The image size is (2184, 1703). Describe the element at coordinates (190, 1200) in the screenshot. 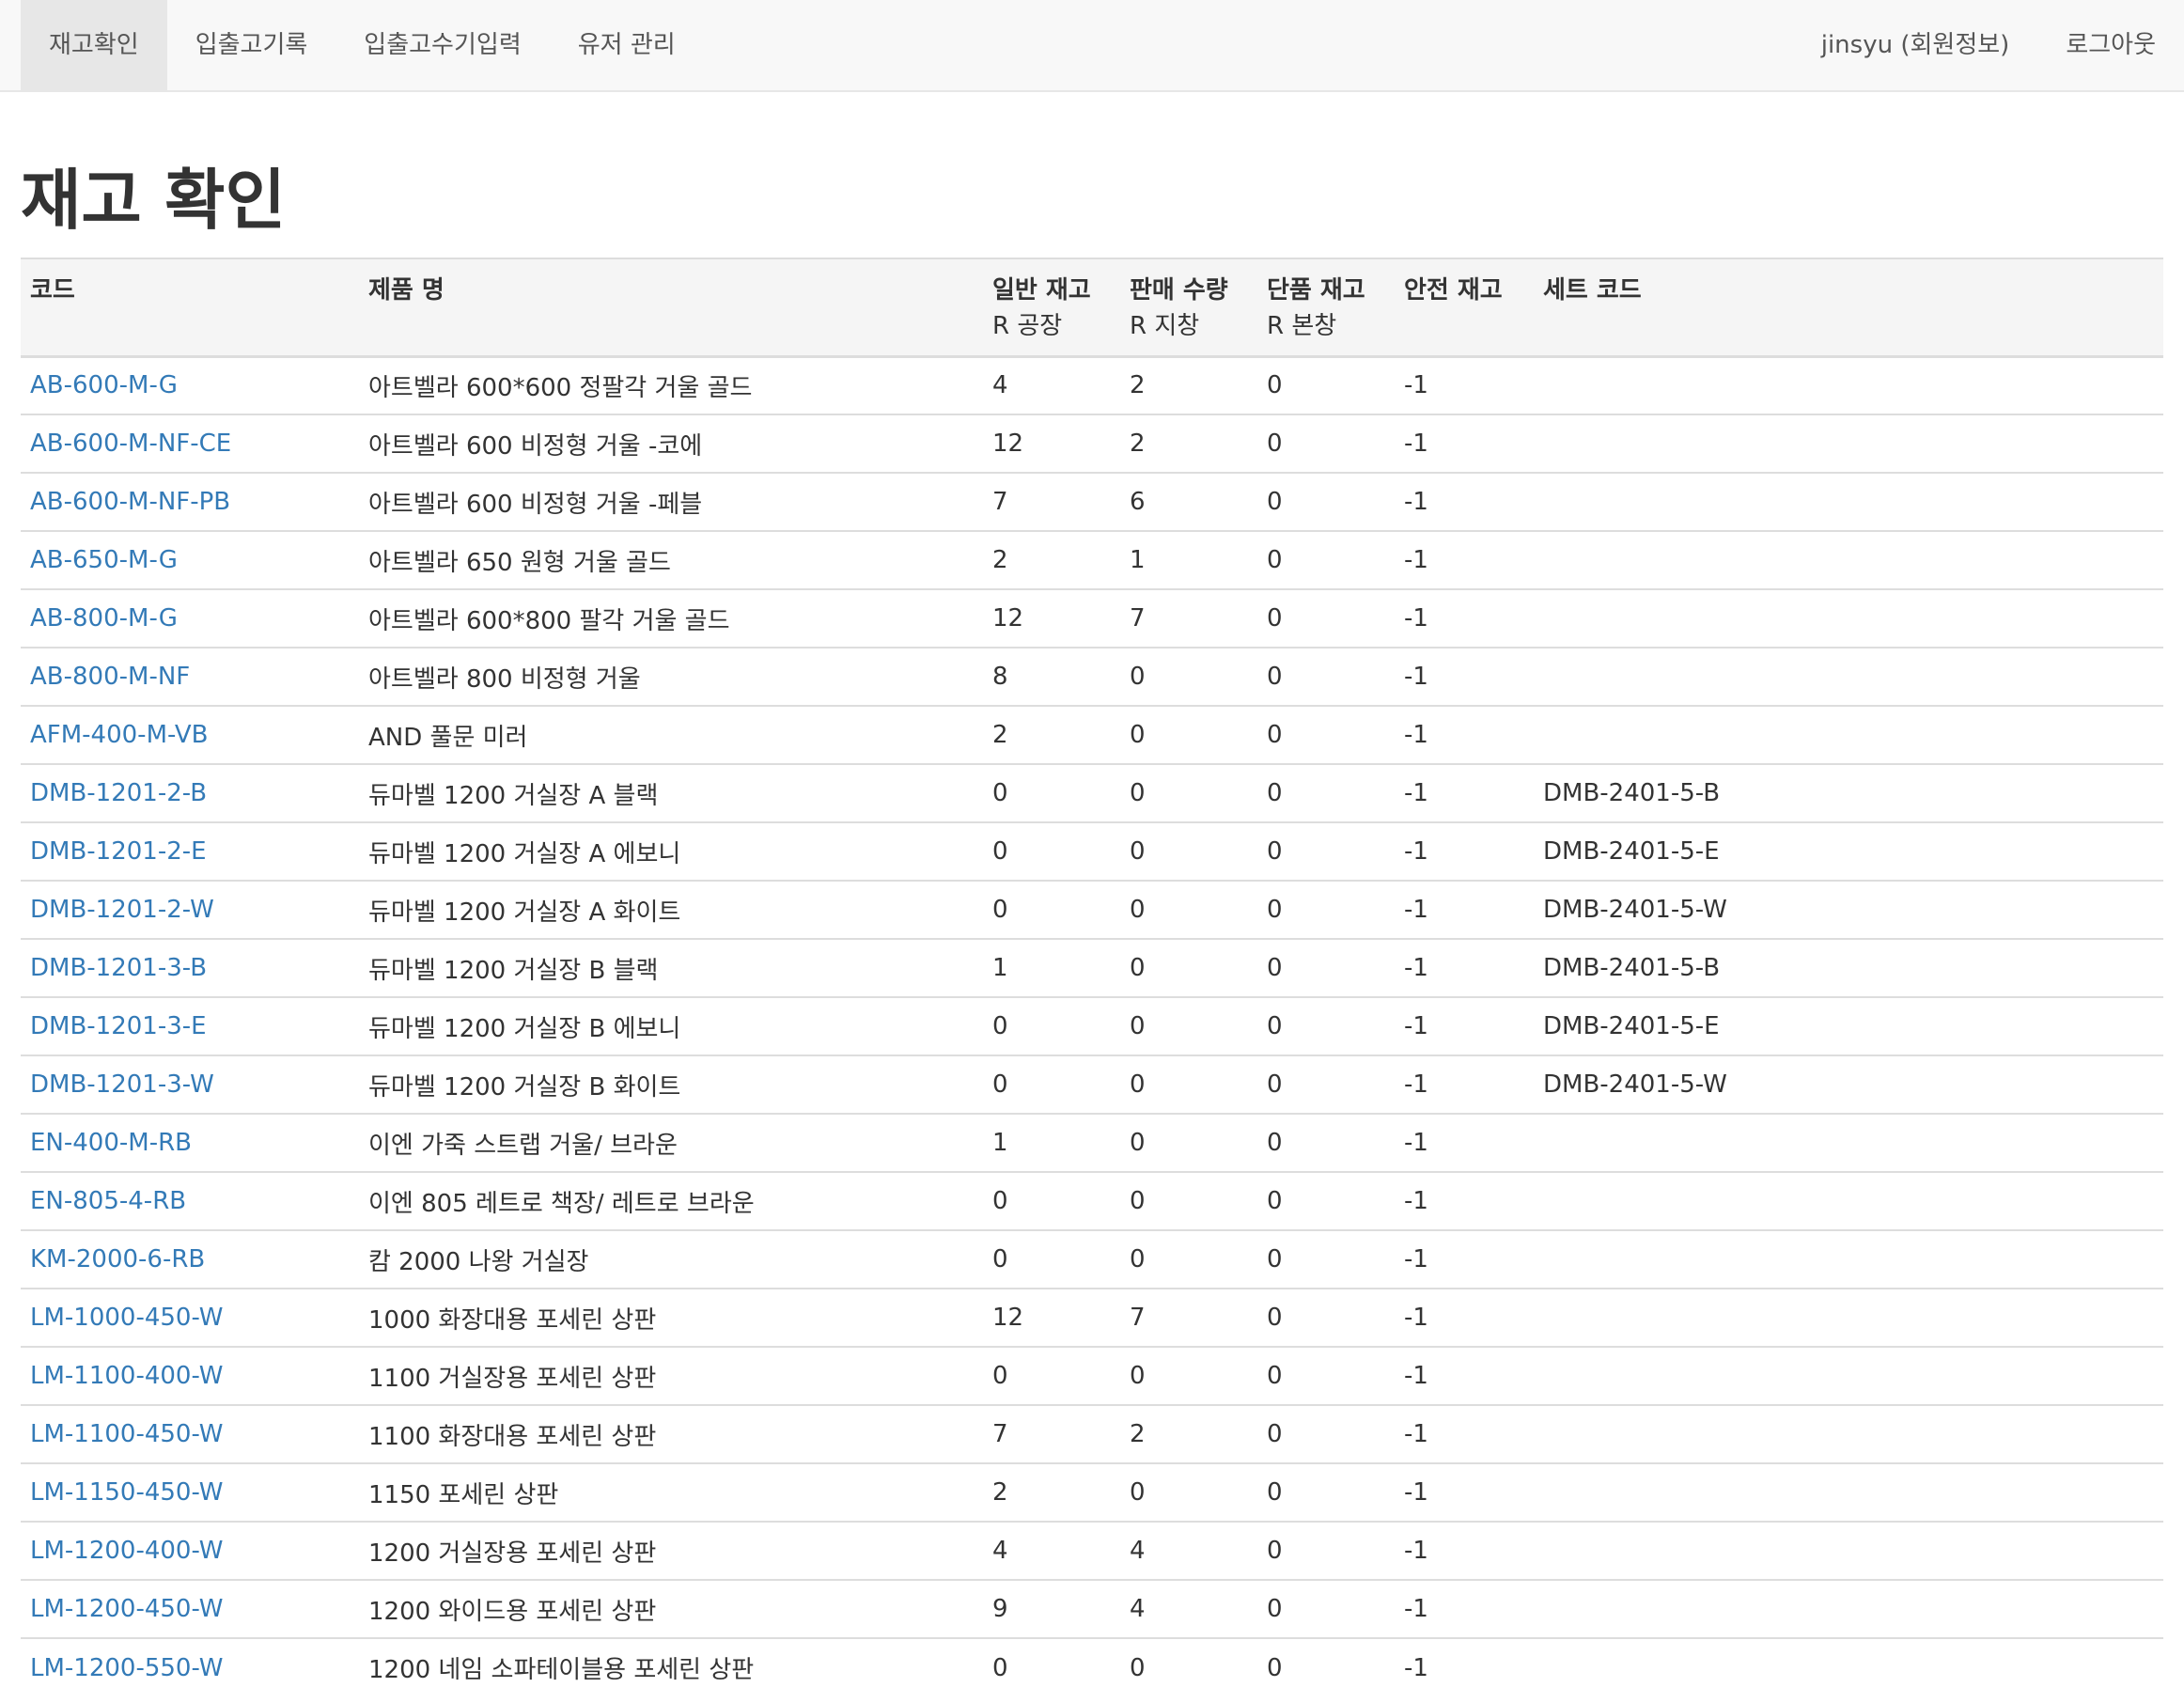

I see `cell-code: EN-805-4-RB` at that location.